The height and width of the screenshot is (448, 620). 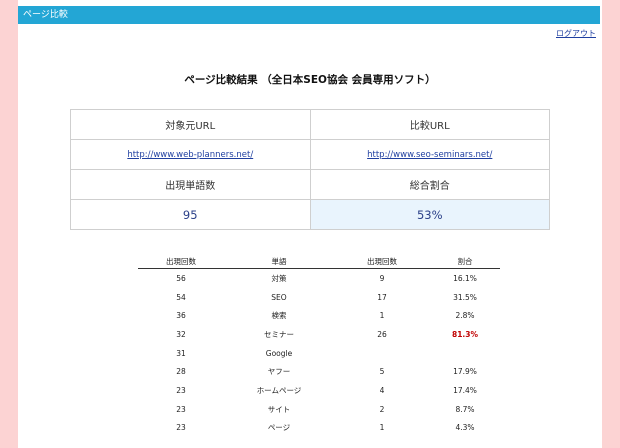 What do you see at coordinates (190, 124) in the screenshot?
I see `source-url-label: 対象元URL` at bounding box center [190, 124].